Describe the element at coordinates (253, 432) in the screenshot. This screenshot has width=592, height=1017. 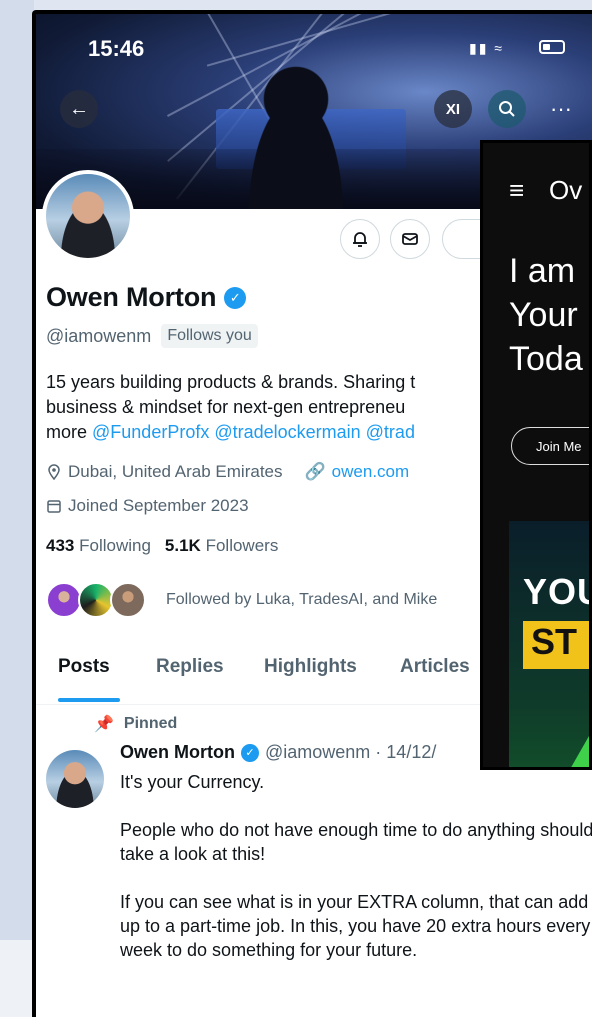
I see `bio-mentions-link: @FunderProfx @tradelockermain @trad` at that location.